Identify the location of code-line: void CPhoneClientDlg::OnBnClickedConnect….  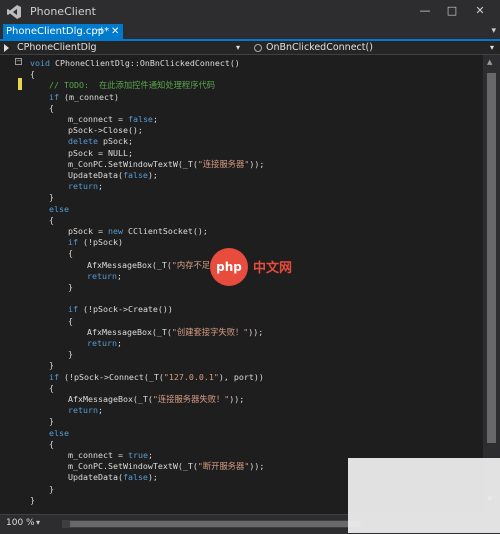
(135, 63).